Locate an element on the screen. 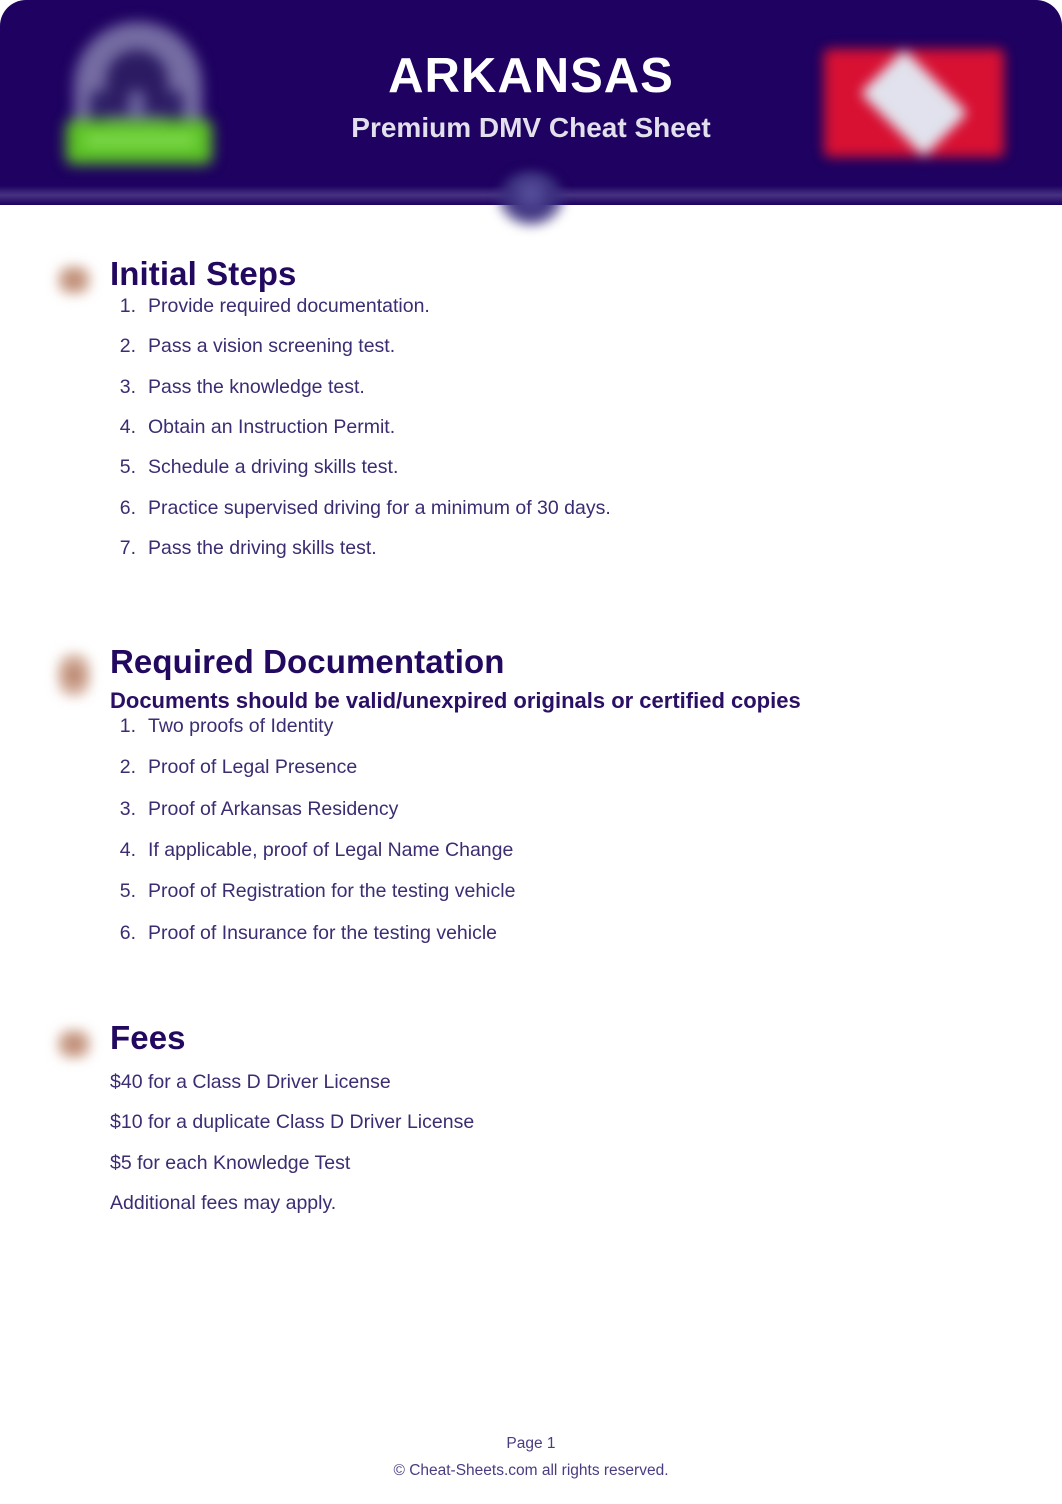 The image size is (1062, 1504). list-item: Pass a vision screening test. is located at coordinates (253, 346).